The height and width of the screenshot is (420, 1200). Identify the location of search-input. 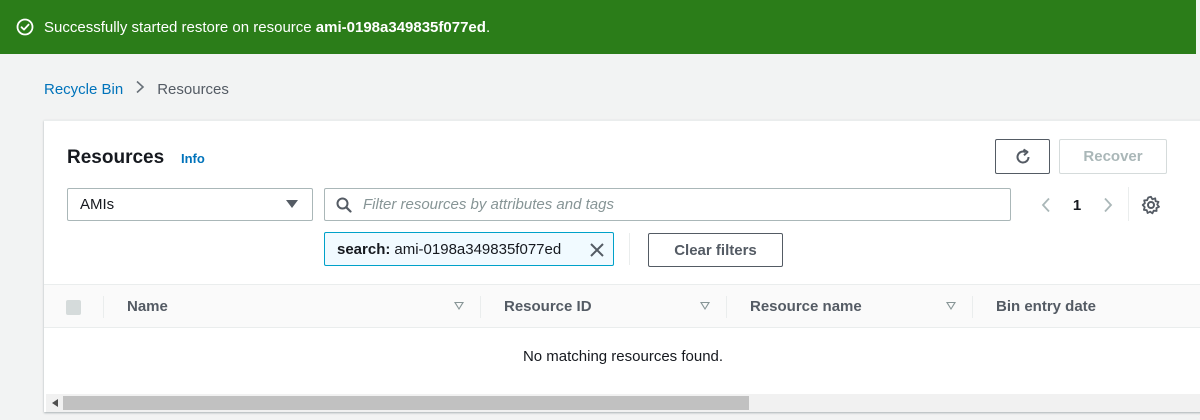
(686, 204).